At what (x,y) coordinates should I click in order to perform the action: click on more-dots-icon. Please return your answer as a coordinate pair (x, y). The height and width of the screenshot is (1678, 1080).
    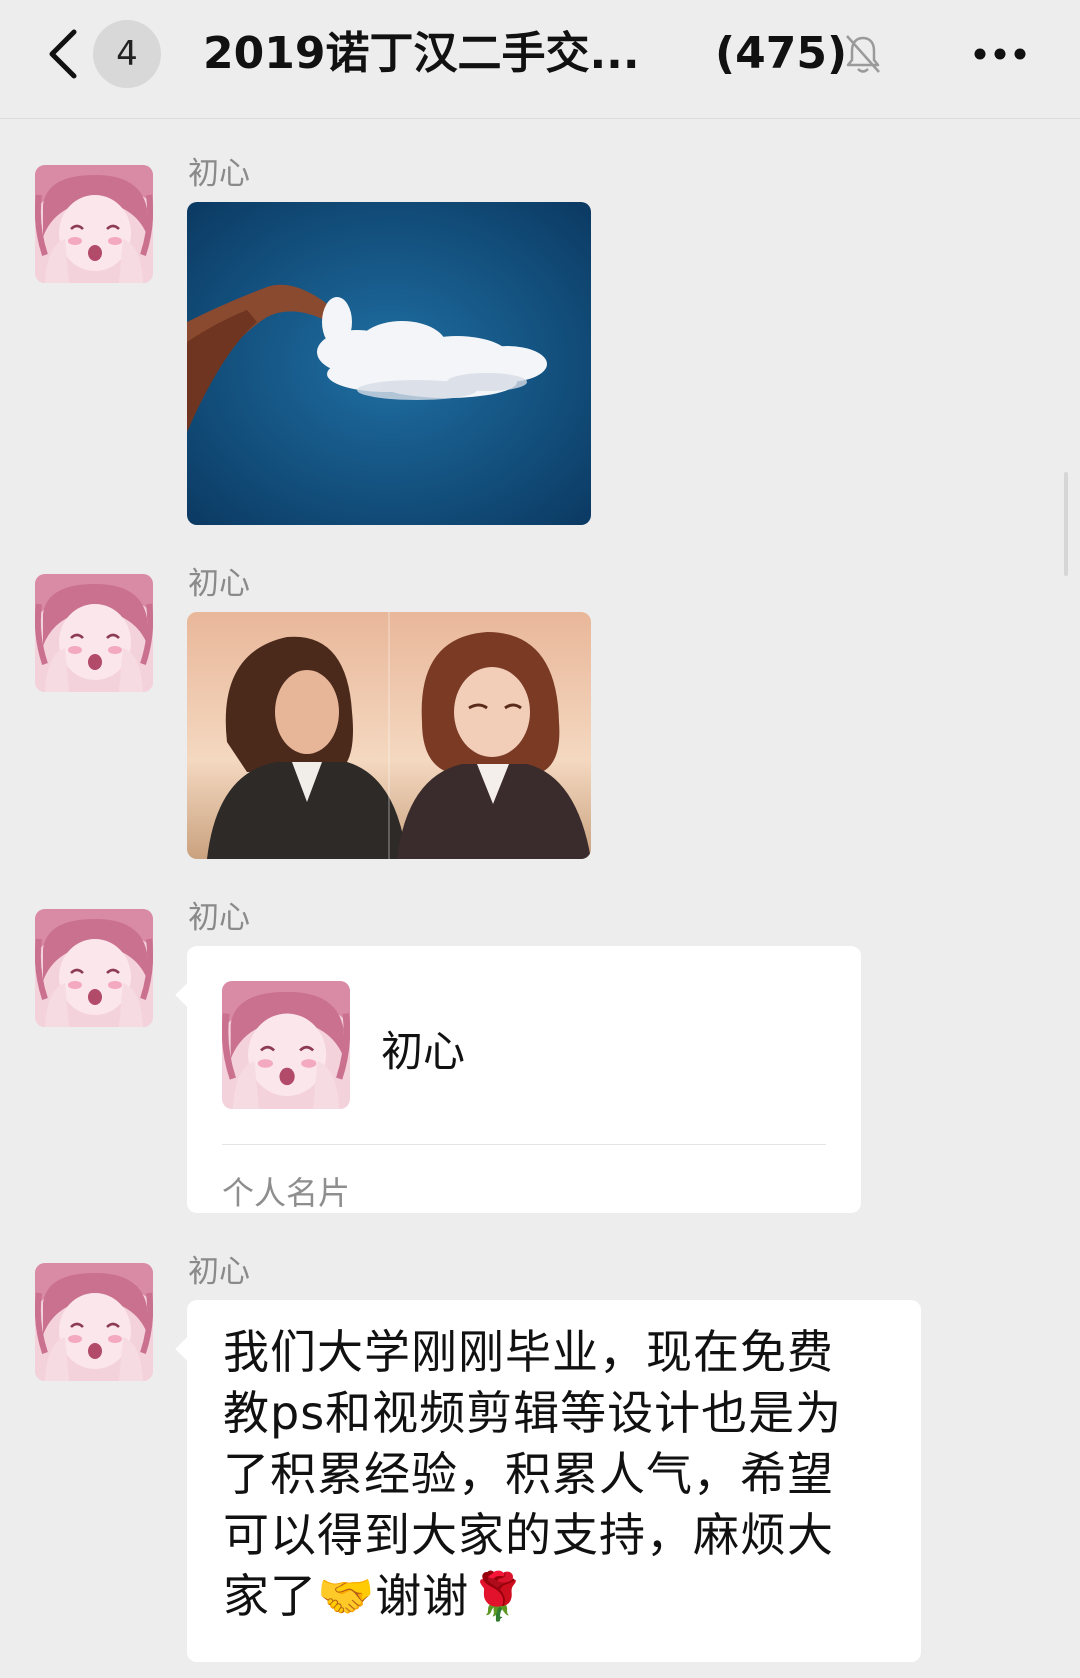
    Looking at the image, I should click on (1000, 54).